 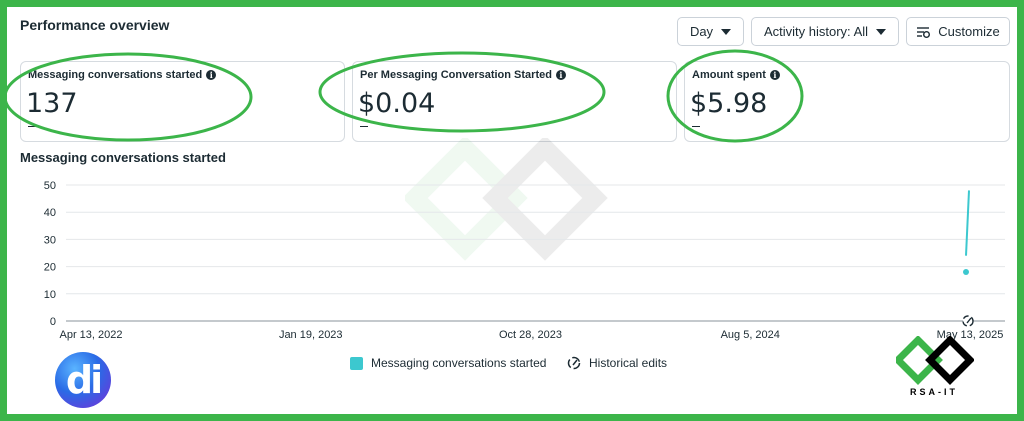 I want to click on y-tick-label: 10, so click(x=50, y=295).